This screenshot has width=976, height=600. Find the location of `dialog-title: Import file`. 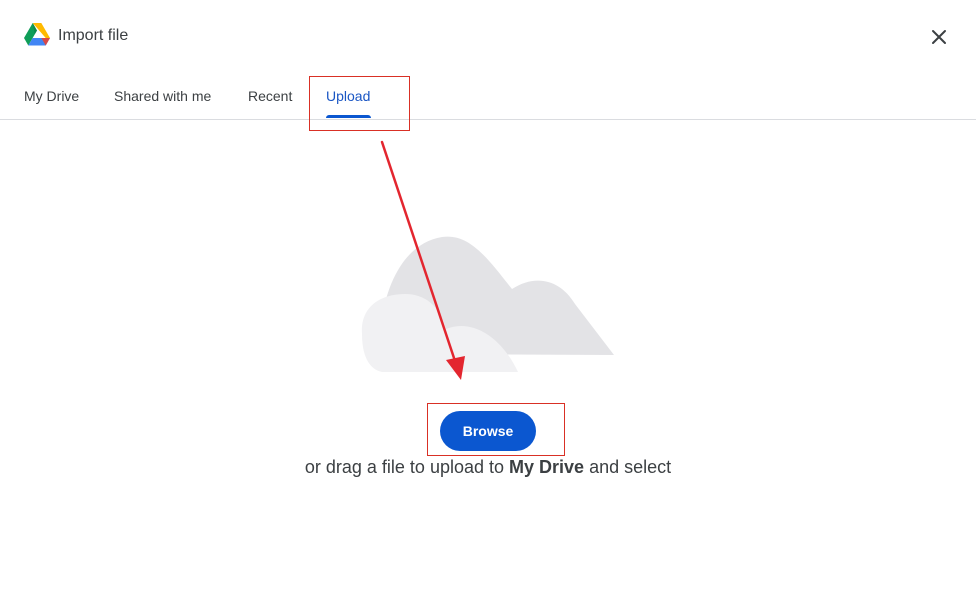

dialog-title: Import file is located at coordinates (93, 35).